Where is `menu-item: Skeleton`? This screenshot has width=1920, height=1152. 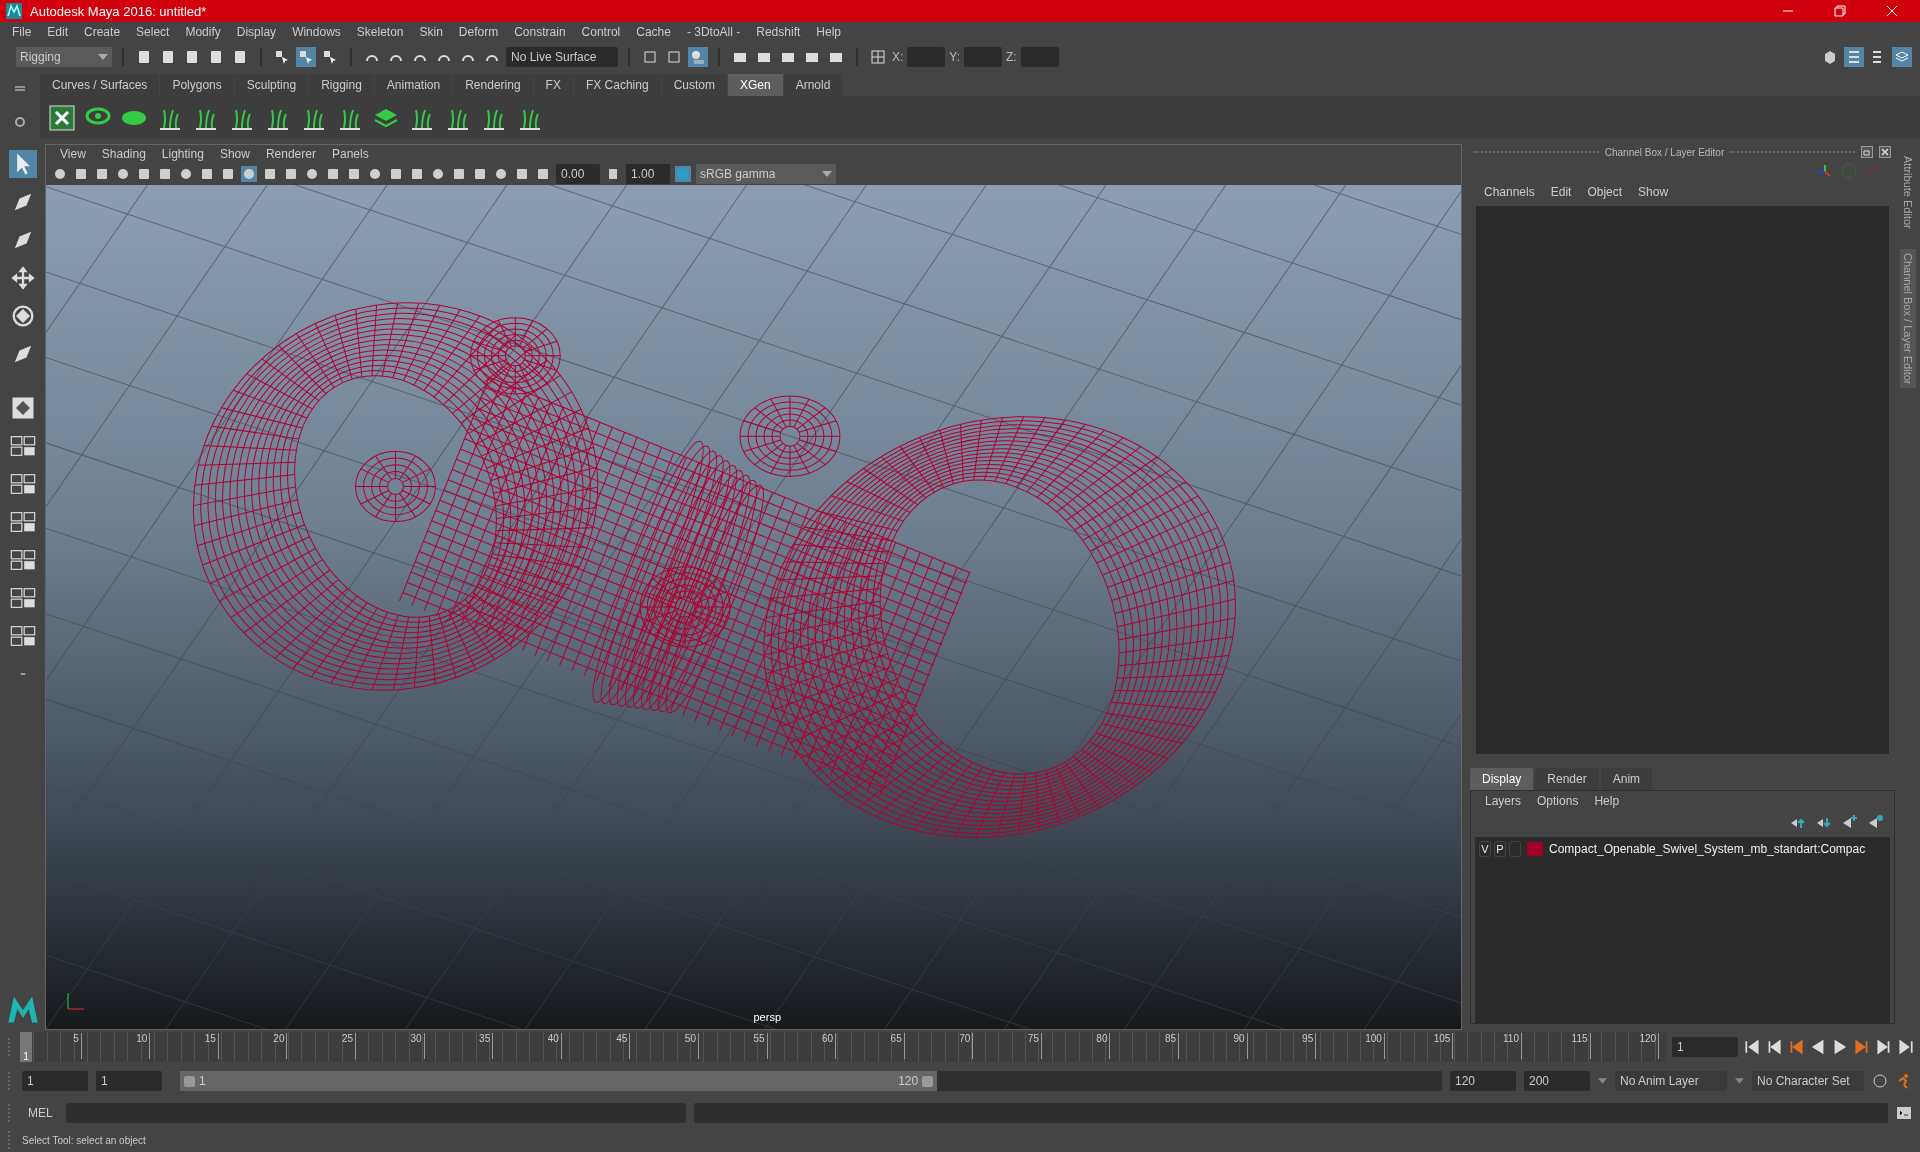
menu-item: Skeleton is located at coordinates (380, 32).